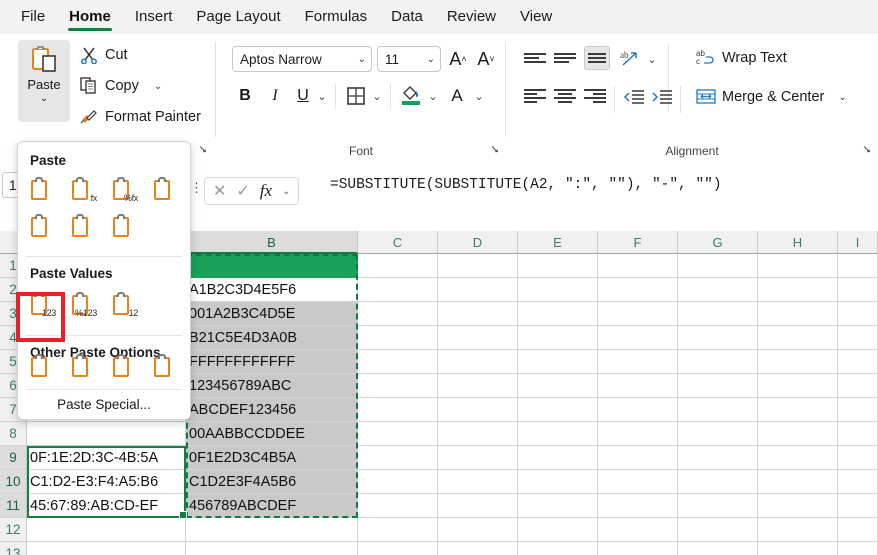 The image size is (878, 555). Describe the element at coordinates (638, 410) in the screenshot. I see `cell-F7` at that location.